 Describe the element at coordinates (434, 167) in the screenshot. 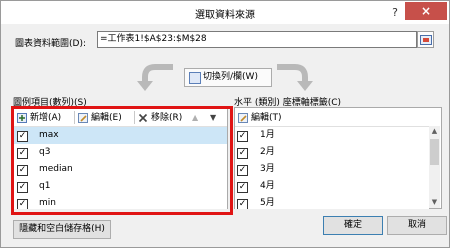

I see `axis-list-scrollbar: ▲ ▼` at that location.